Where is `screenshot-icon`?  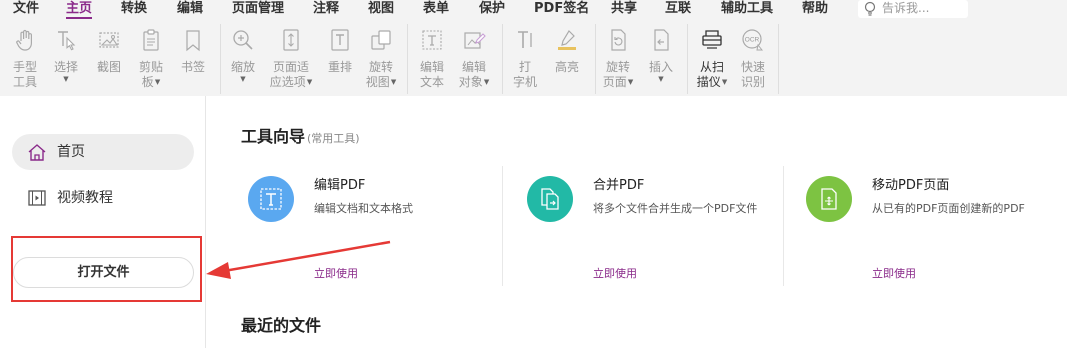
screenshot-icon is located at coordinates (109, 40).